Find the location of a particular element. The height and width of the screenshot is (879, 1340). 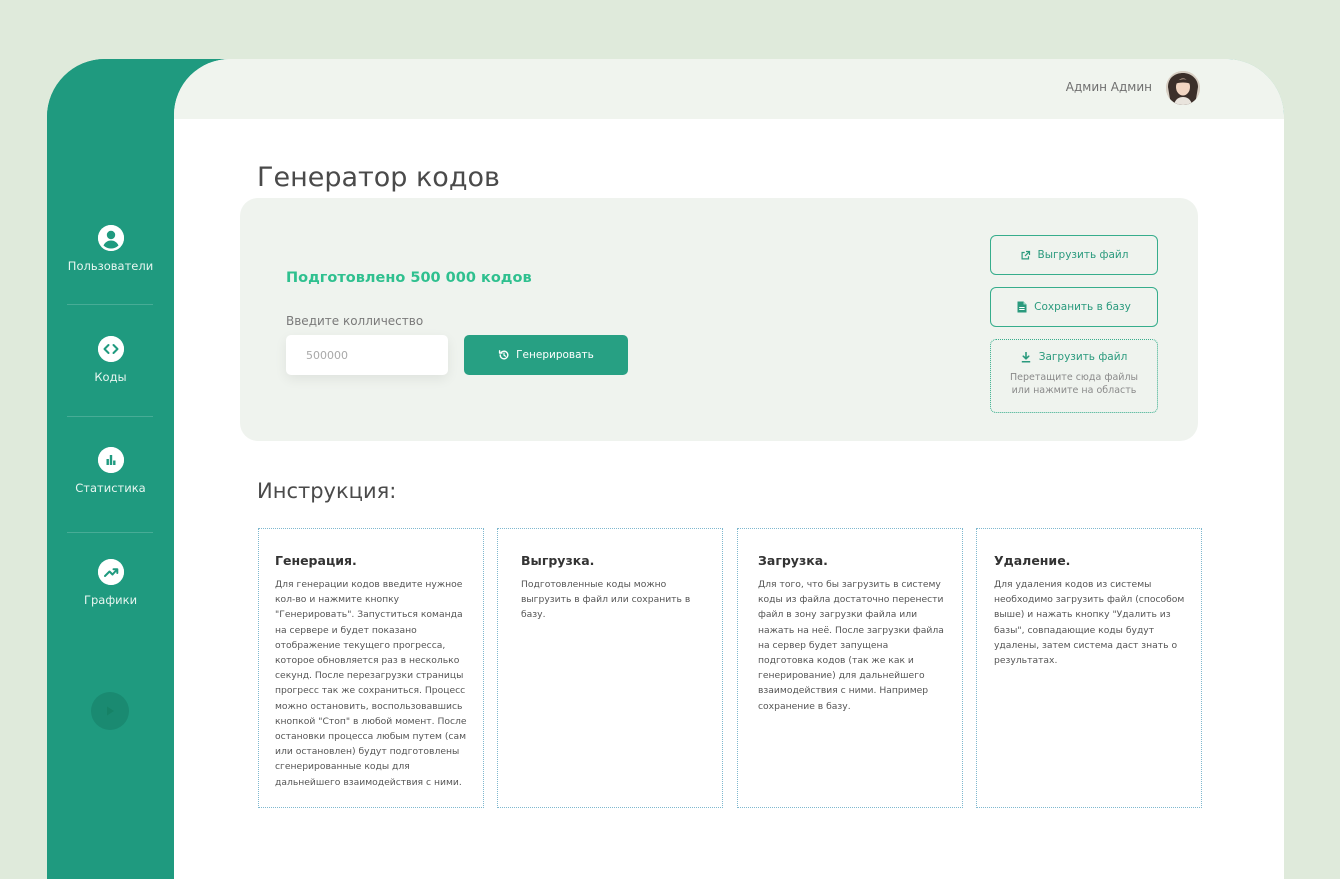

instruction-card-title: Удаление. is located at coordinates (1032, 560).